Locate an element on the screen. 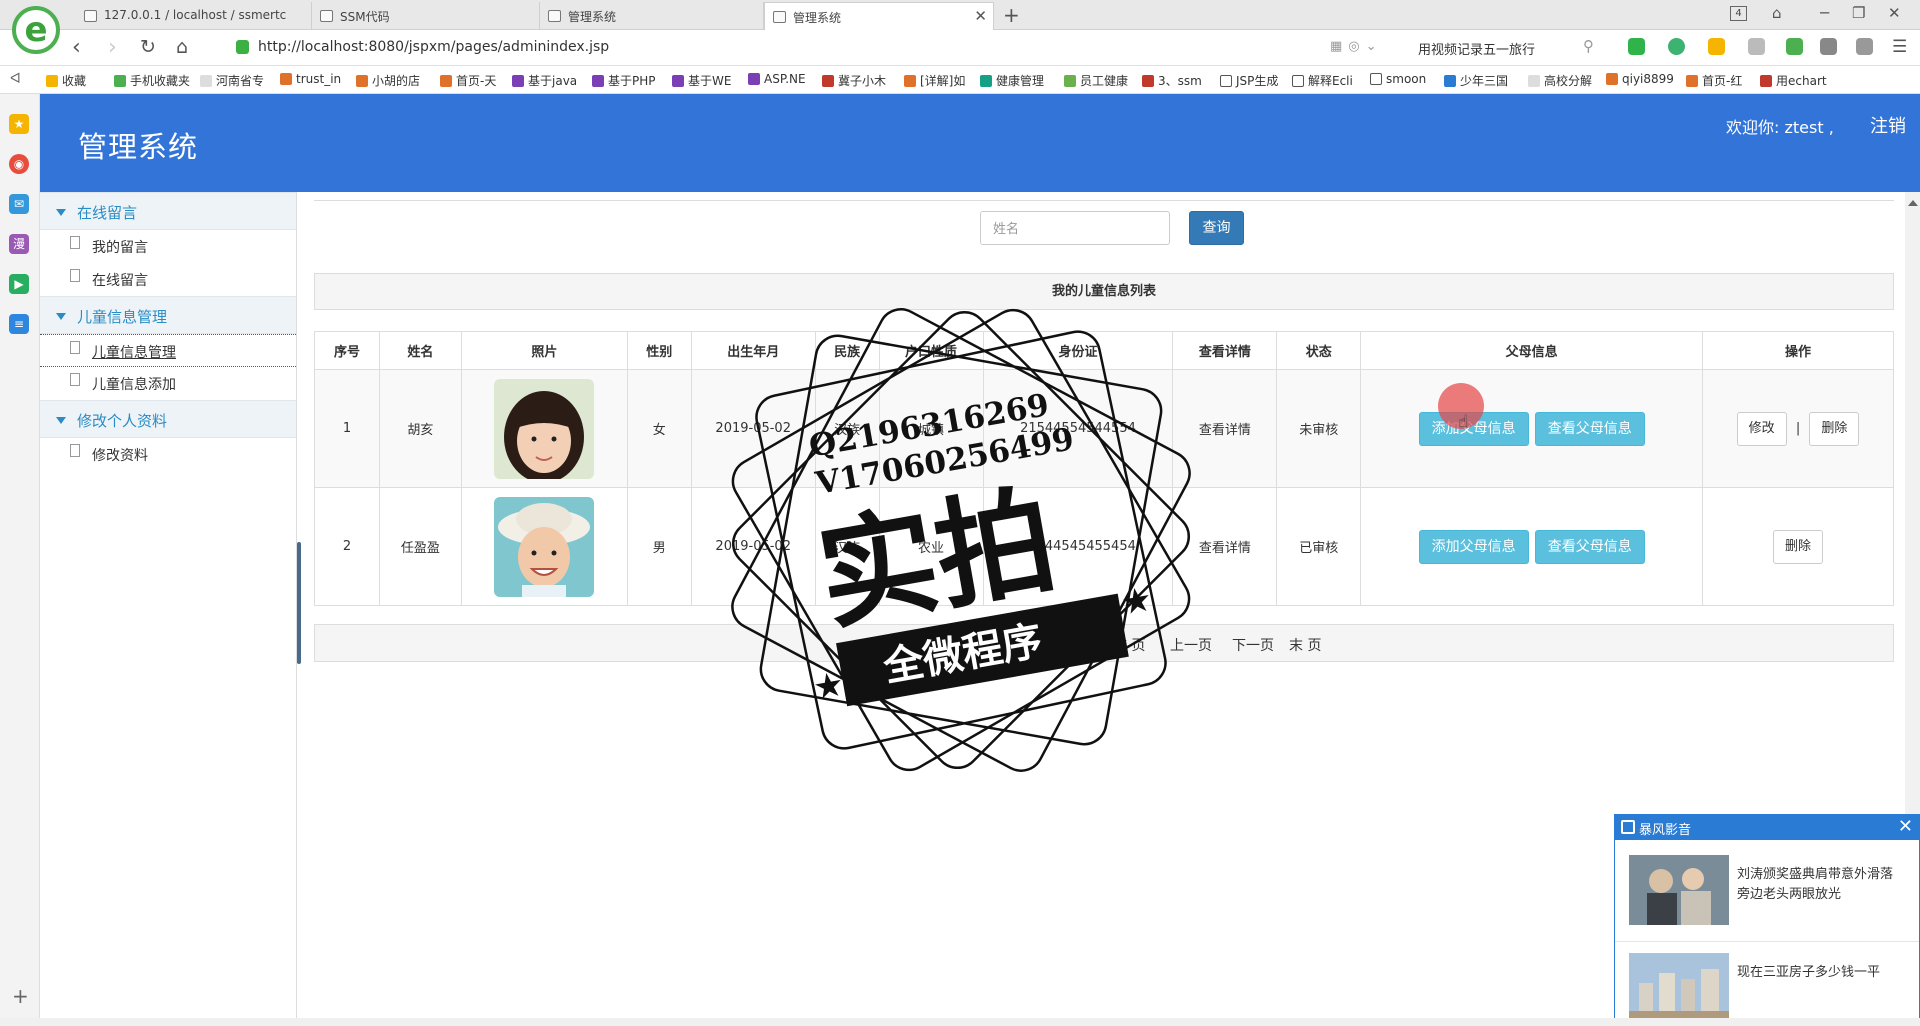  last-page-link: 末 页 is located at coordinates (1305, 645).